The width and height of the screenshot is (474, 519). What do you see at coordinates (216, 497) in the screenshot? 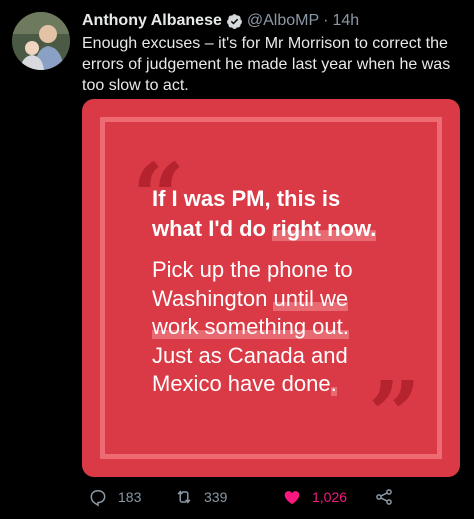
I see `retweet-count: 339` at bounding box center [216, 497].